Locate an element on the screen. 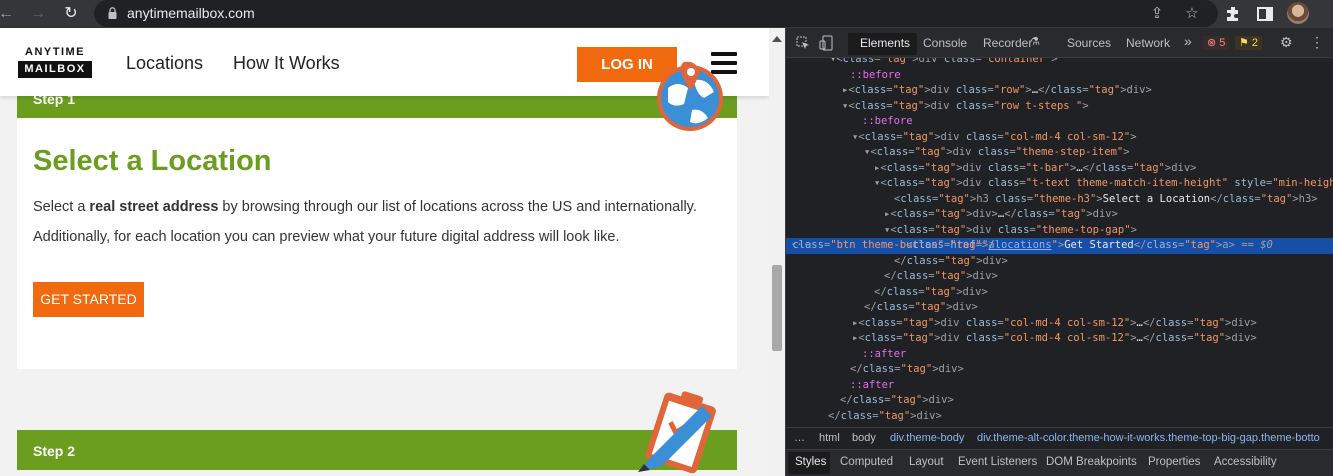 This screenshot has height=476, width=1333. dom-node-line: ▾<class="tag">div class="theme-top-gap"> is located at coordinates (1010, 231).